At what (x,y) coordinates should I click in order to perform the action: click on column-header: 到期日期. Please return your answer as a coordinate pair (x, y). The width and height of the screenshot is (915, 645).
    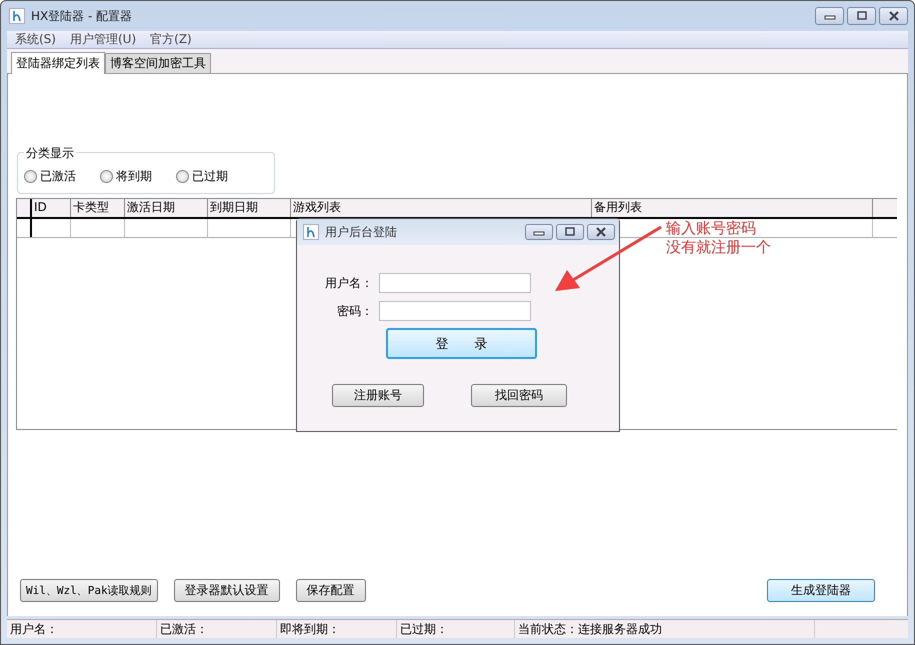
    Looking at the image, I should click on (249, 208).